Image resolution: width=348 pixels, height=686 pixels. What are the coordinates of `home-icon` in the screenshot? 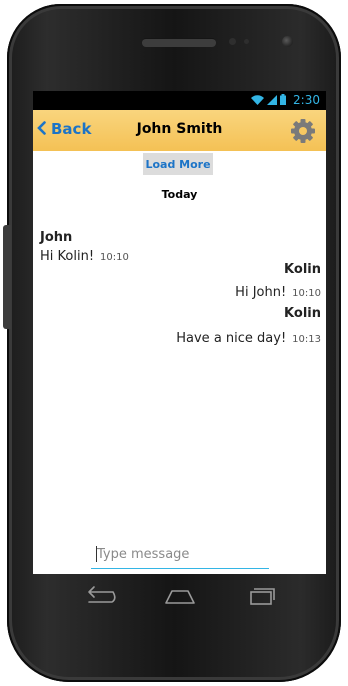 It's located at (180, 597).